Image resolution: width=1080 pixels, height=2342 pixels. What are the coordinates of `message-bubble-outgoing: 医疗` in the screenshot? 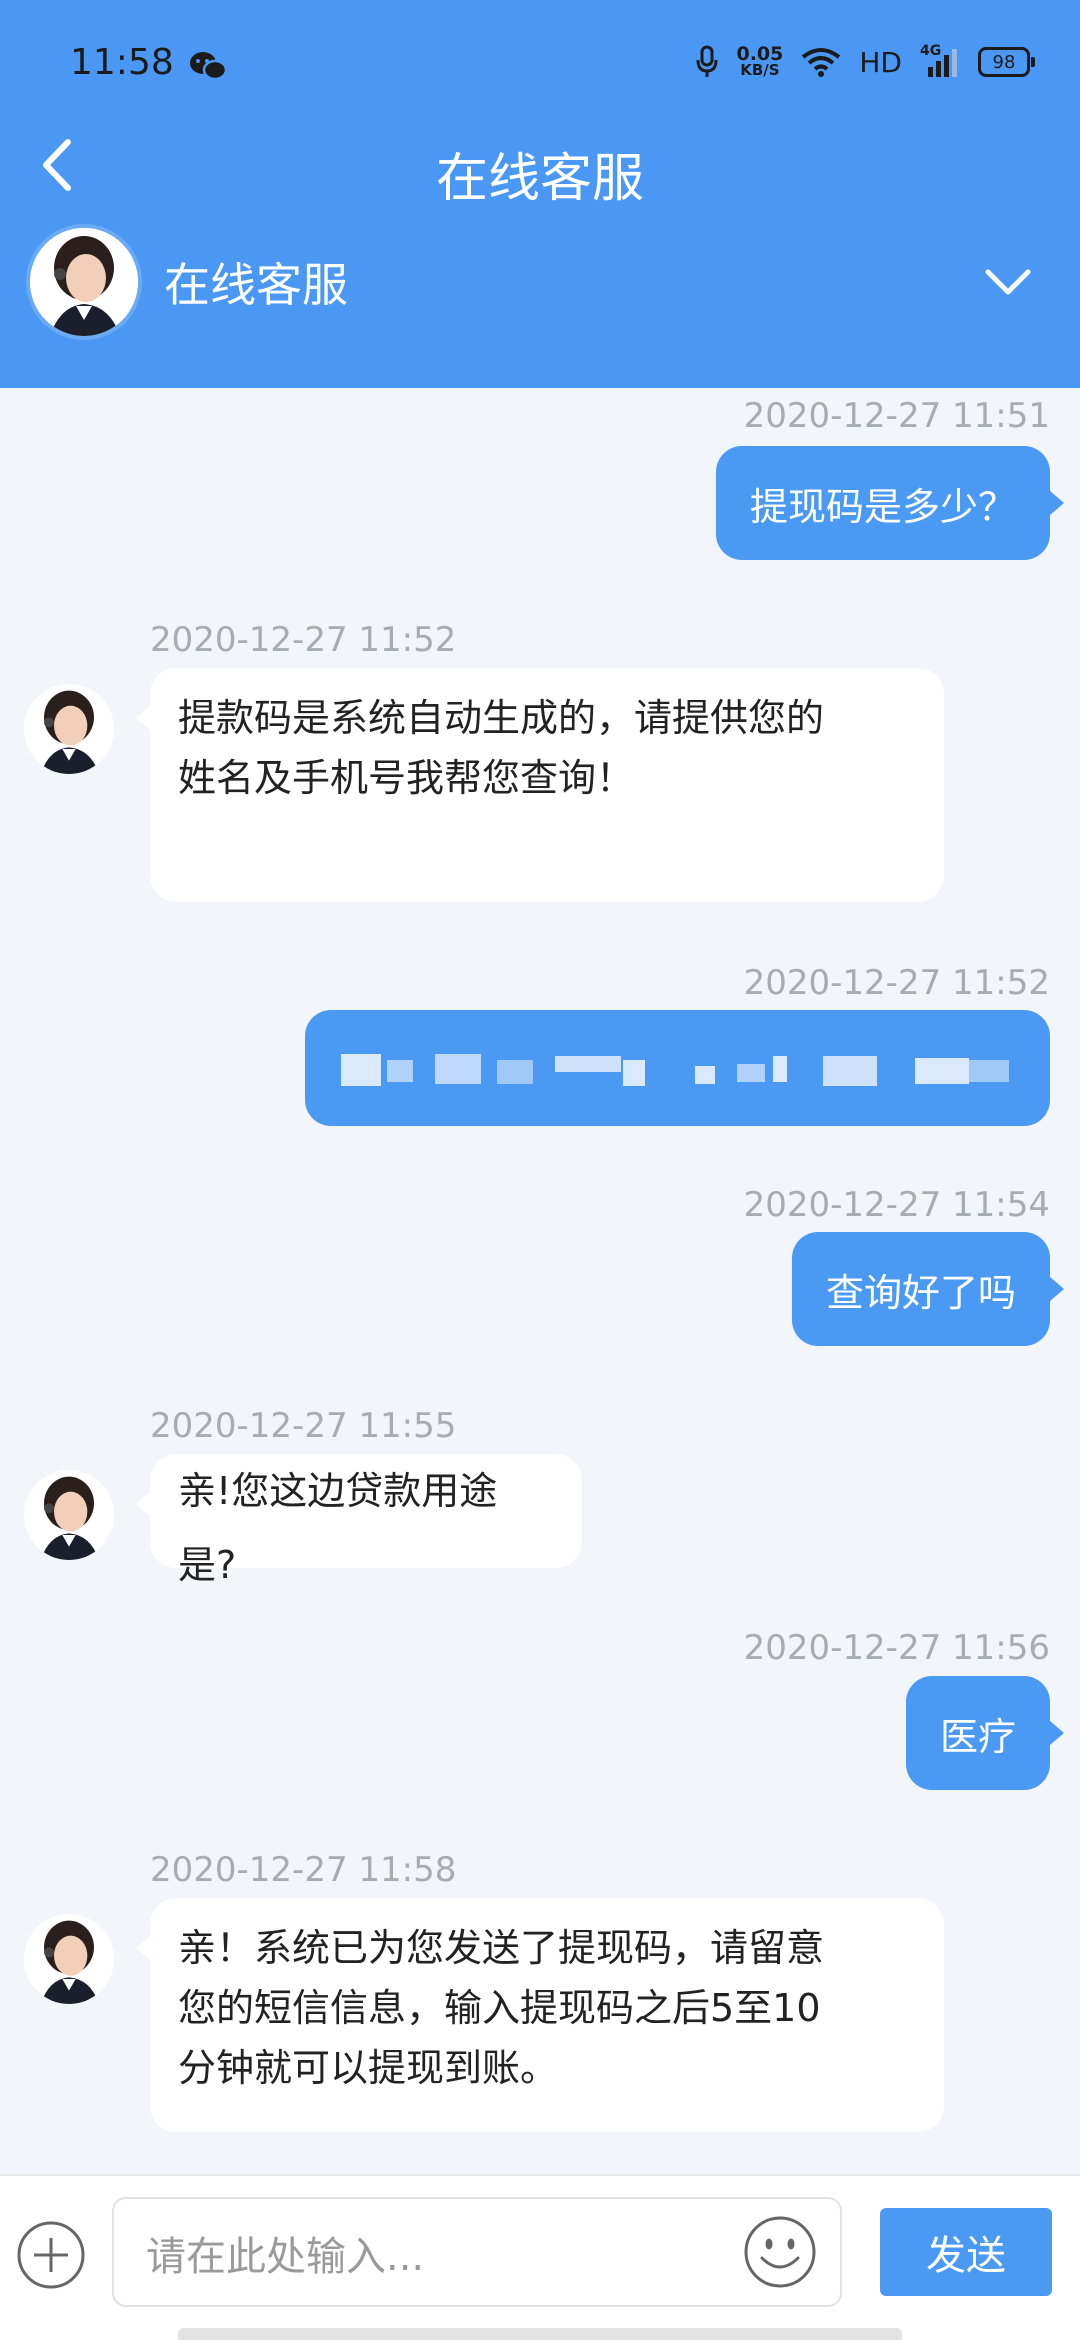 It's located at (985, 1733).